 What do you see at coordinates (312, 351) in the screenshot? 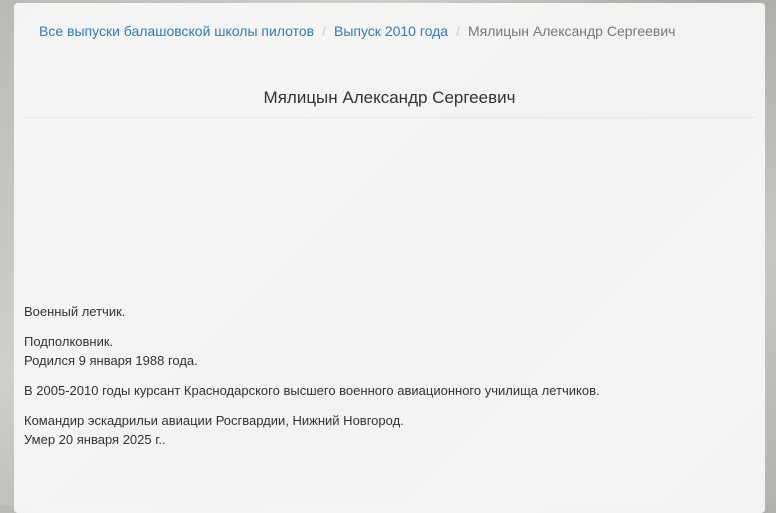
I see `bio-paragraph: Подполковник. Родился 9 января 1988 года.` at bounding box center [312, 351].